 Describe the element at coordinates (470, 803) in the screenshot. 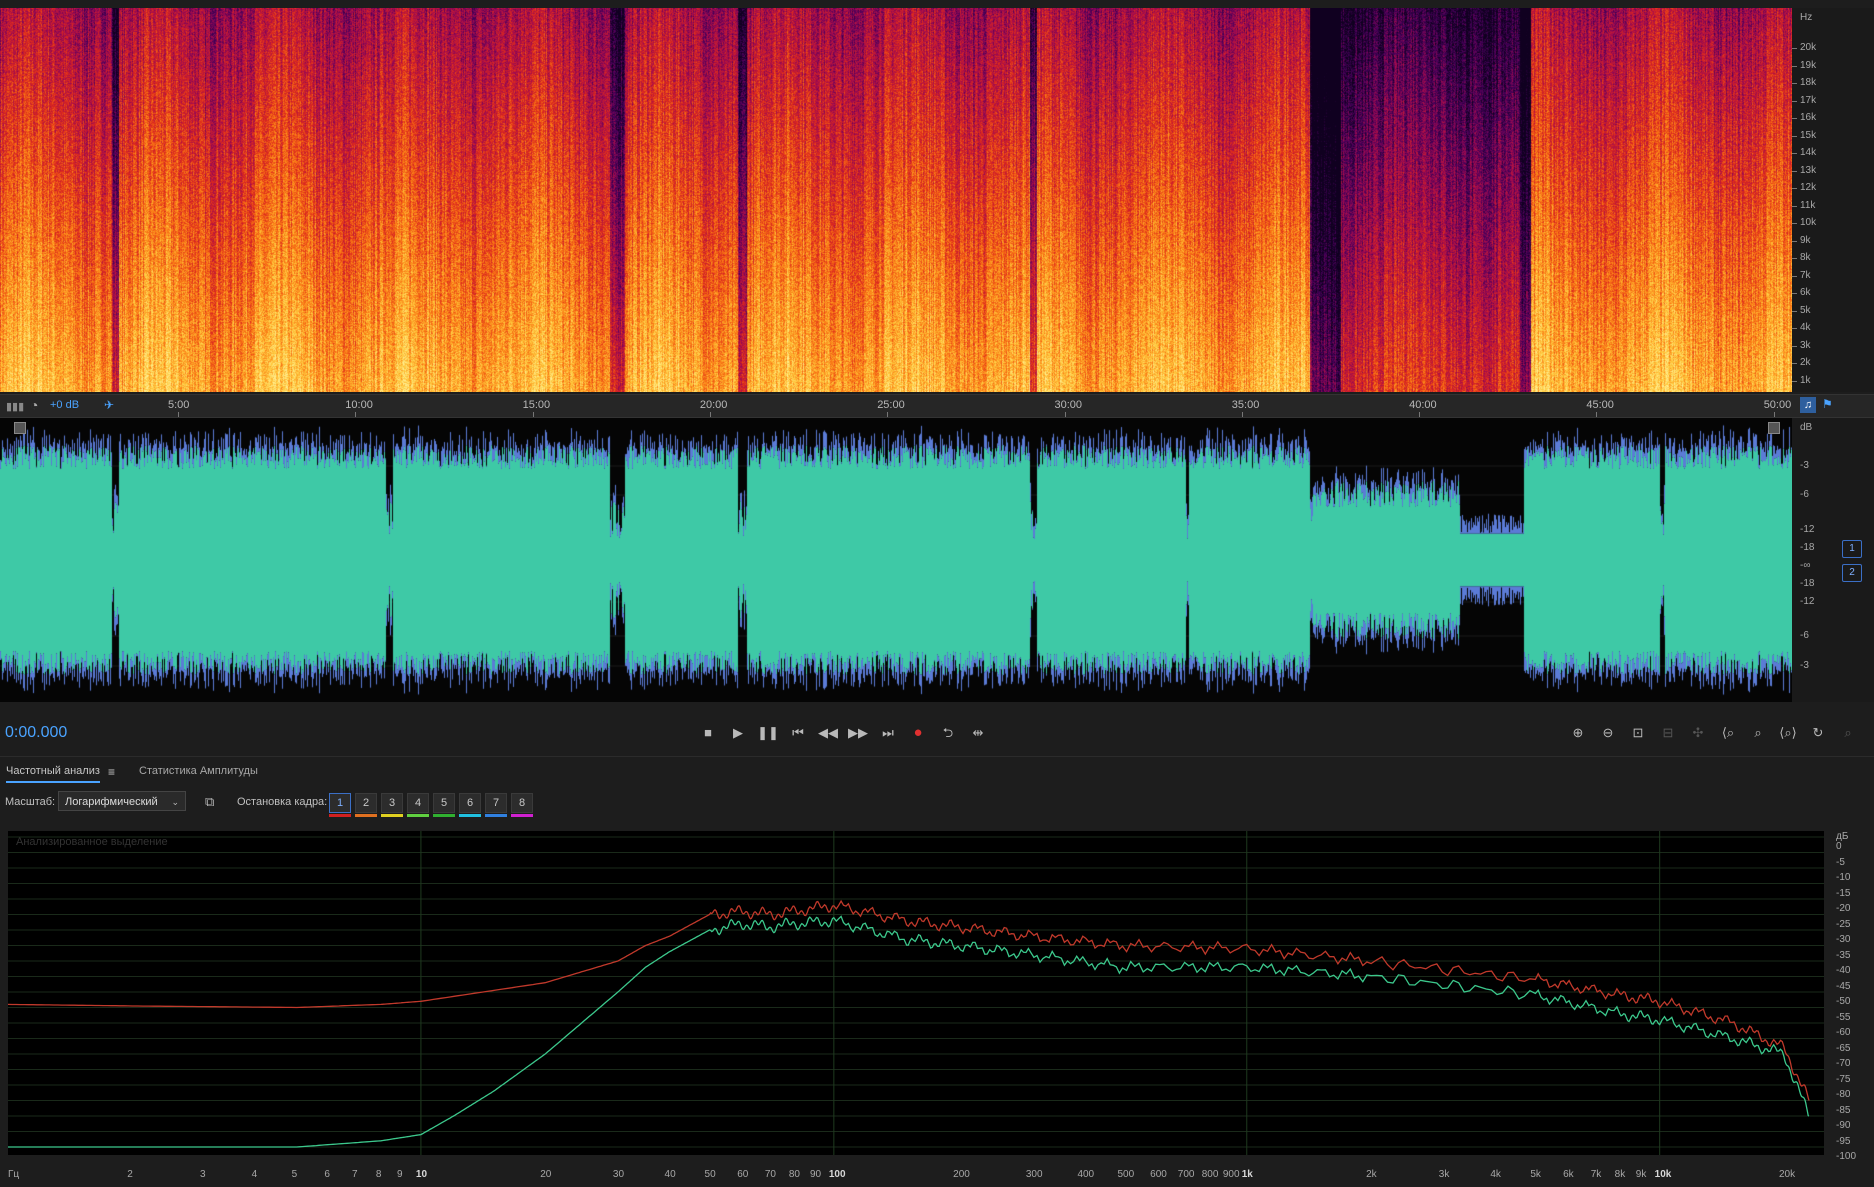

I see `freeze-frame-button-6: 6` at that location.